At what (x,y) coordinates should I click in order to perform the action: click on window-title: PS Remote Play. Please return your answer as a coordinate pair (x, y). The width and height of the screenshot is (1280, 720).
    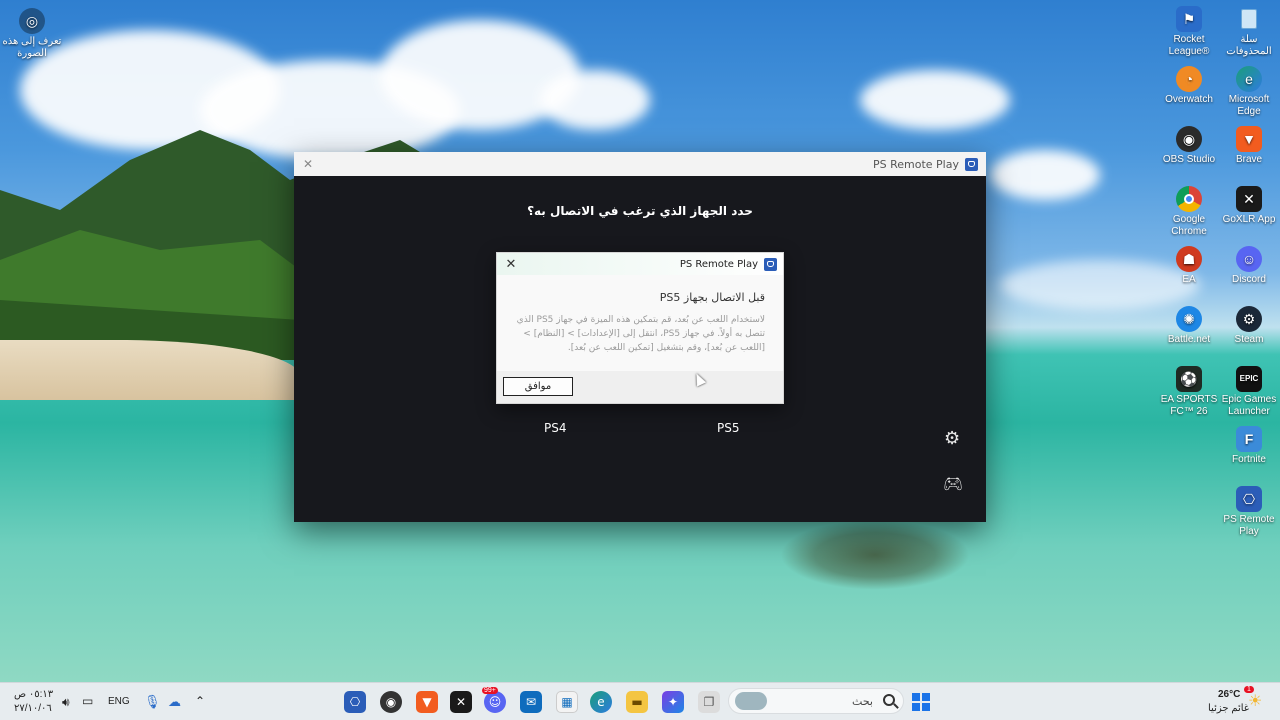
    Looking at the image, I should click on (925, 164).